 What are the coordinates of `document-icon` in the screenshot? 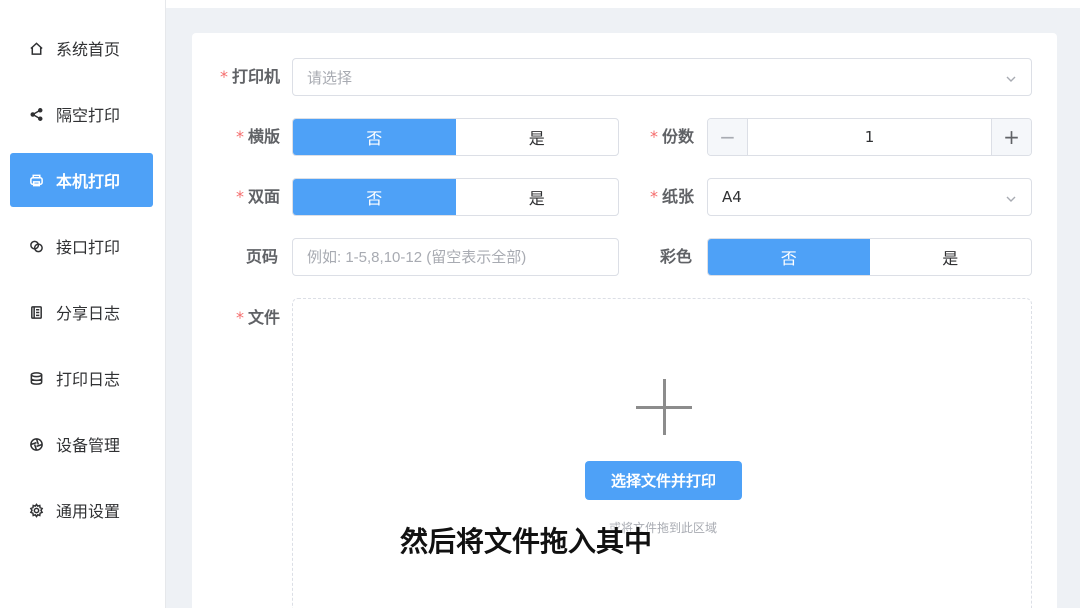 It's located at (36, 312).